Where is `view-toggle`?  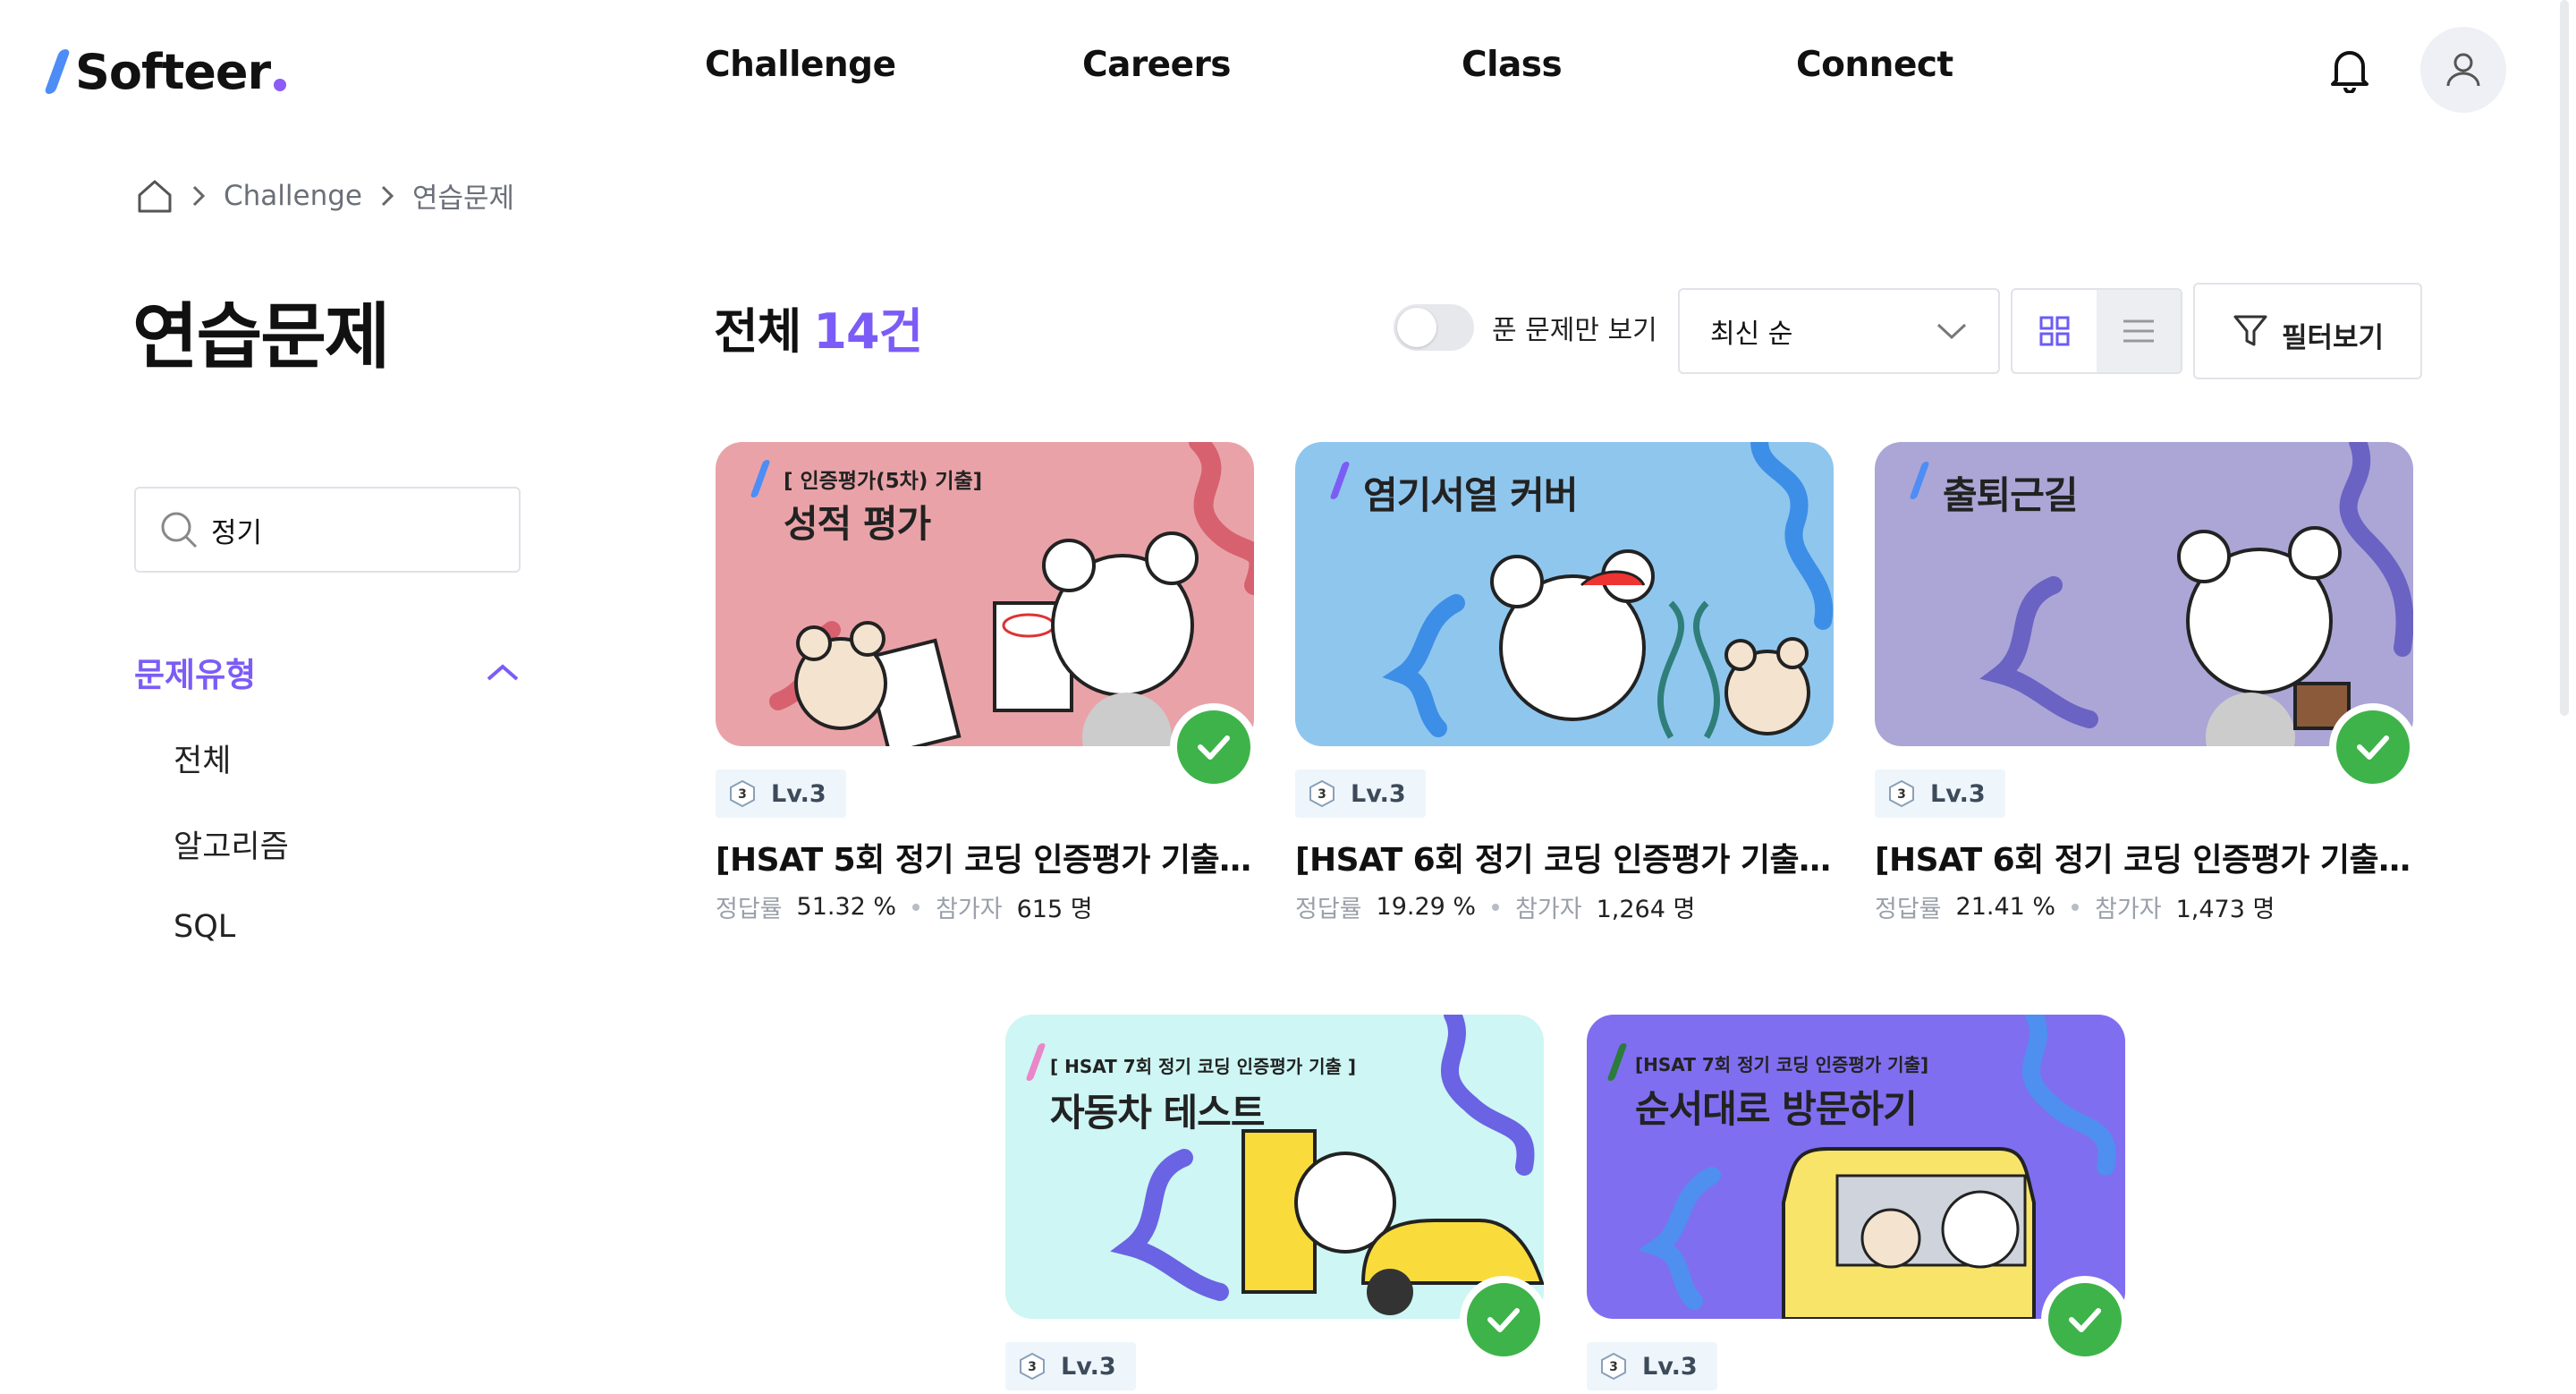
view-toggle is located at coordinates (2096, 331).